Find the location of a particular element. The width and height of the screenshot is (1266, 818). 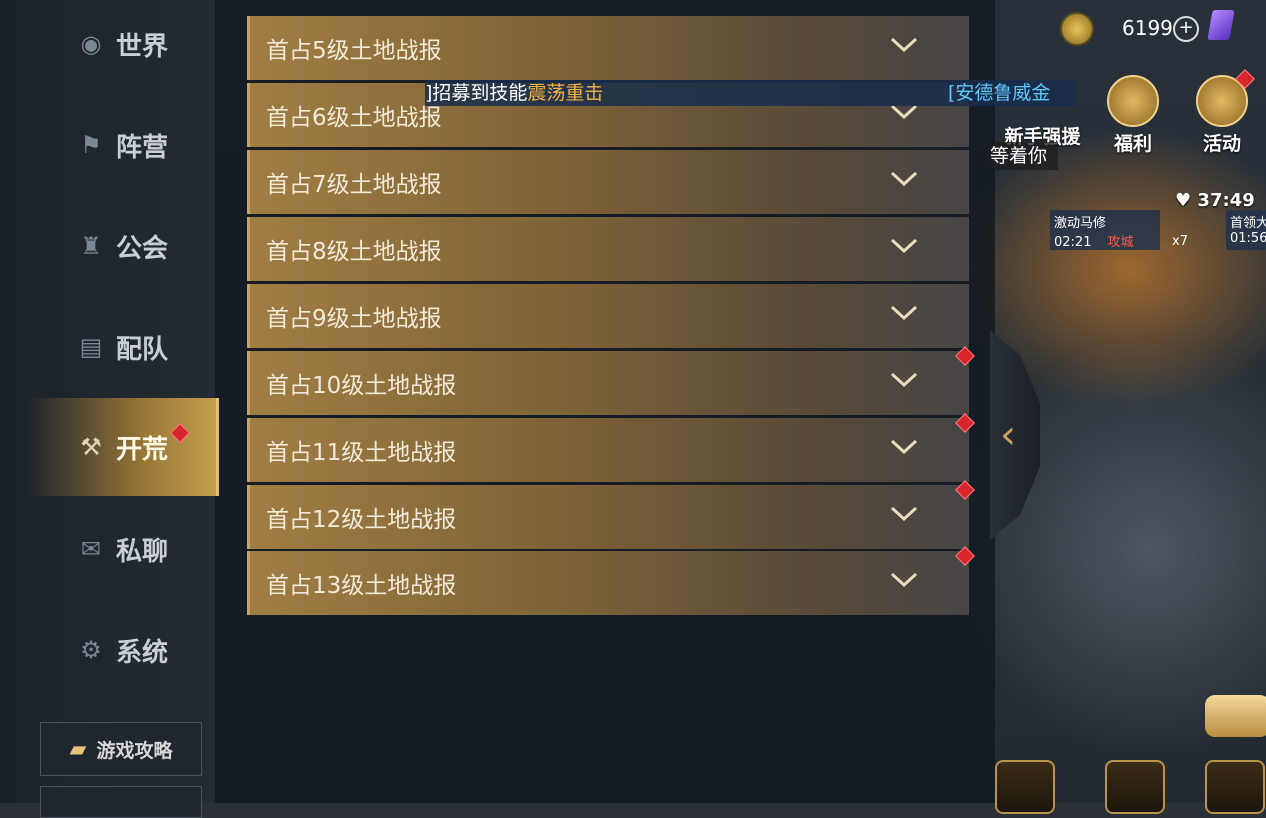

broadcast-player-name: [安德鲁威金 is located at coordinates (999, 93).